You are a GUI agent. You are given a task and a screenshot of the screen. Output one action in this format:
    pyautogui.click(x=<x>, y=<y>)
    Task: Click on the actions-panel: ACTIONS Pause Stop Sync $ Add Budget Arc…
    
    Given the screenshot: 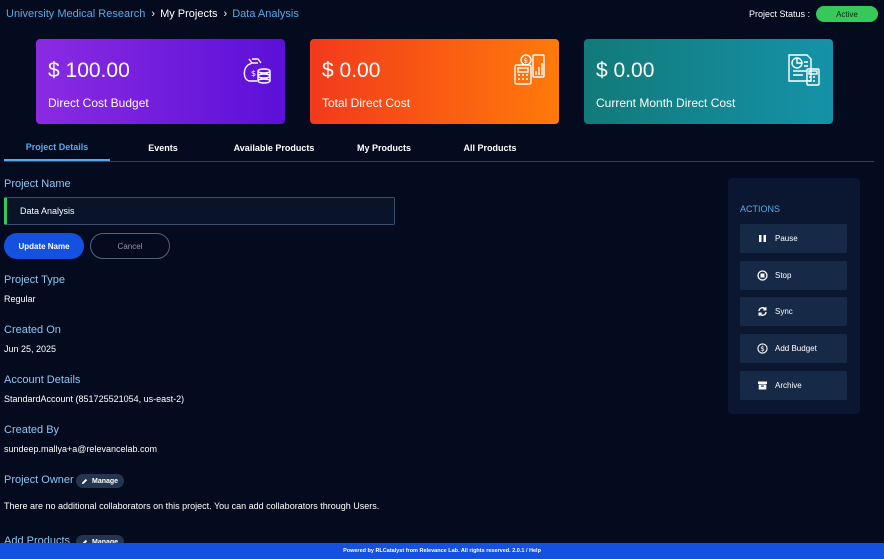 What is the action you would take?
    pyautogui.click(x=794, y=296)
    